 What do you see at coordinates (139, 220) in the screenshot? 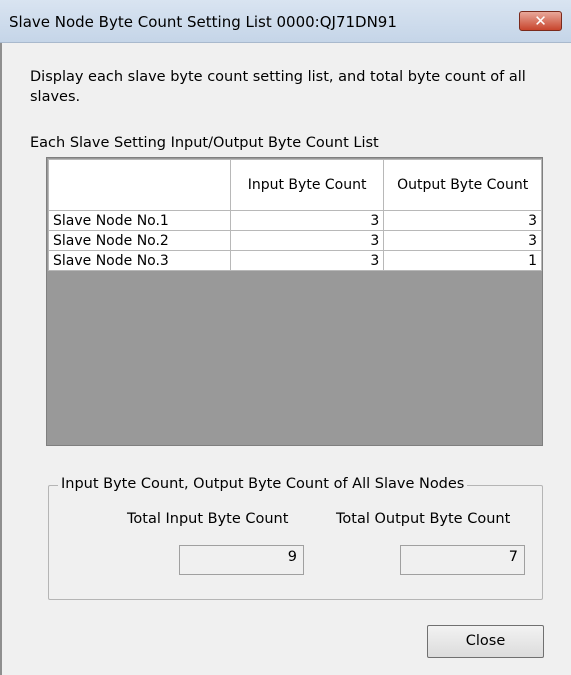
I see `row-name: Slave Node No.1` at bounding box center [139, 220].